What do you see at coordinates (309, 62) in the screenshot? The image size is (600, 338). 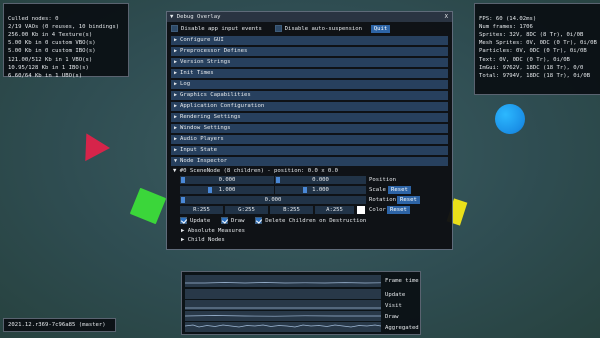 I see `section-version-strings: ▶ Version Strings` at bounding box center [309, 62].